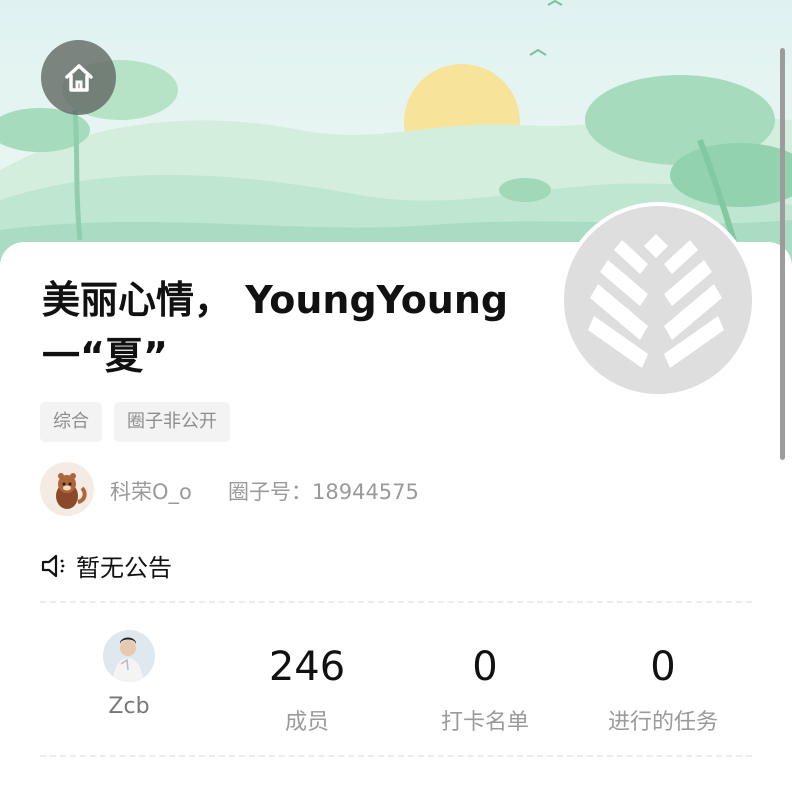 Image resolution: width=792 pixels, height=802 pixels. I want to click on home-button, so click(78, 77).